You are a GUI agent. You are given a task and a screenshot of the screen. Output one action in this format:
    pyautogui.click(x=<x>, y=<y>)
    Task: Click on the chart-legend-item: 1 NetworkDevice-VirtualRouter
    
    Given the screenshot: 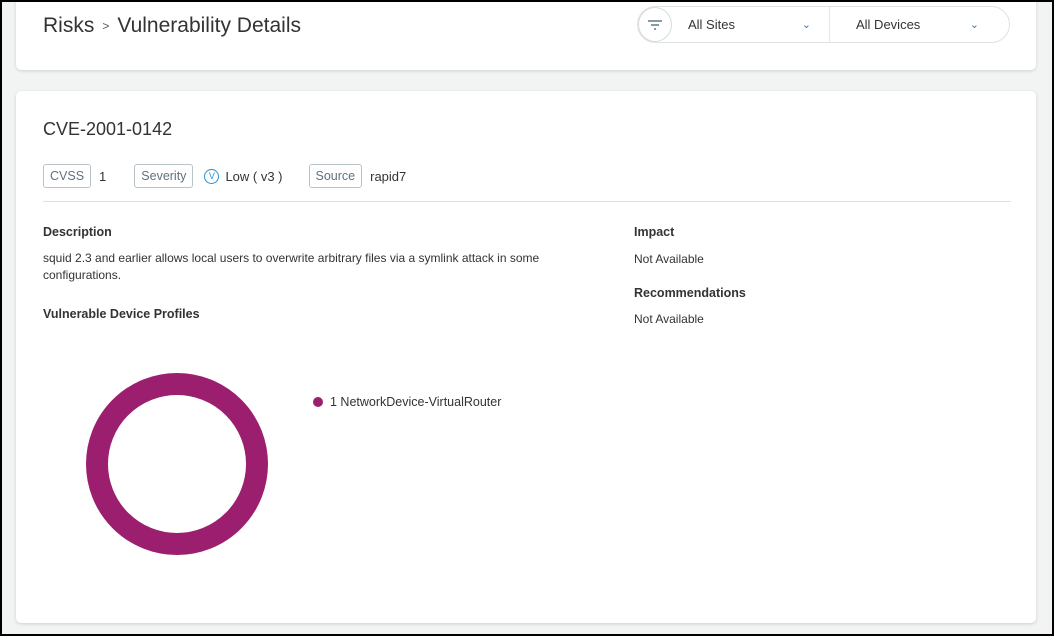 What is the action you would take?
    pyautogui.click(x=407, y=402)
    